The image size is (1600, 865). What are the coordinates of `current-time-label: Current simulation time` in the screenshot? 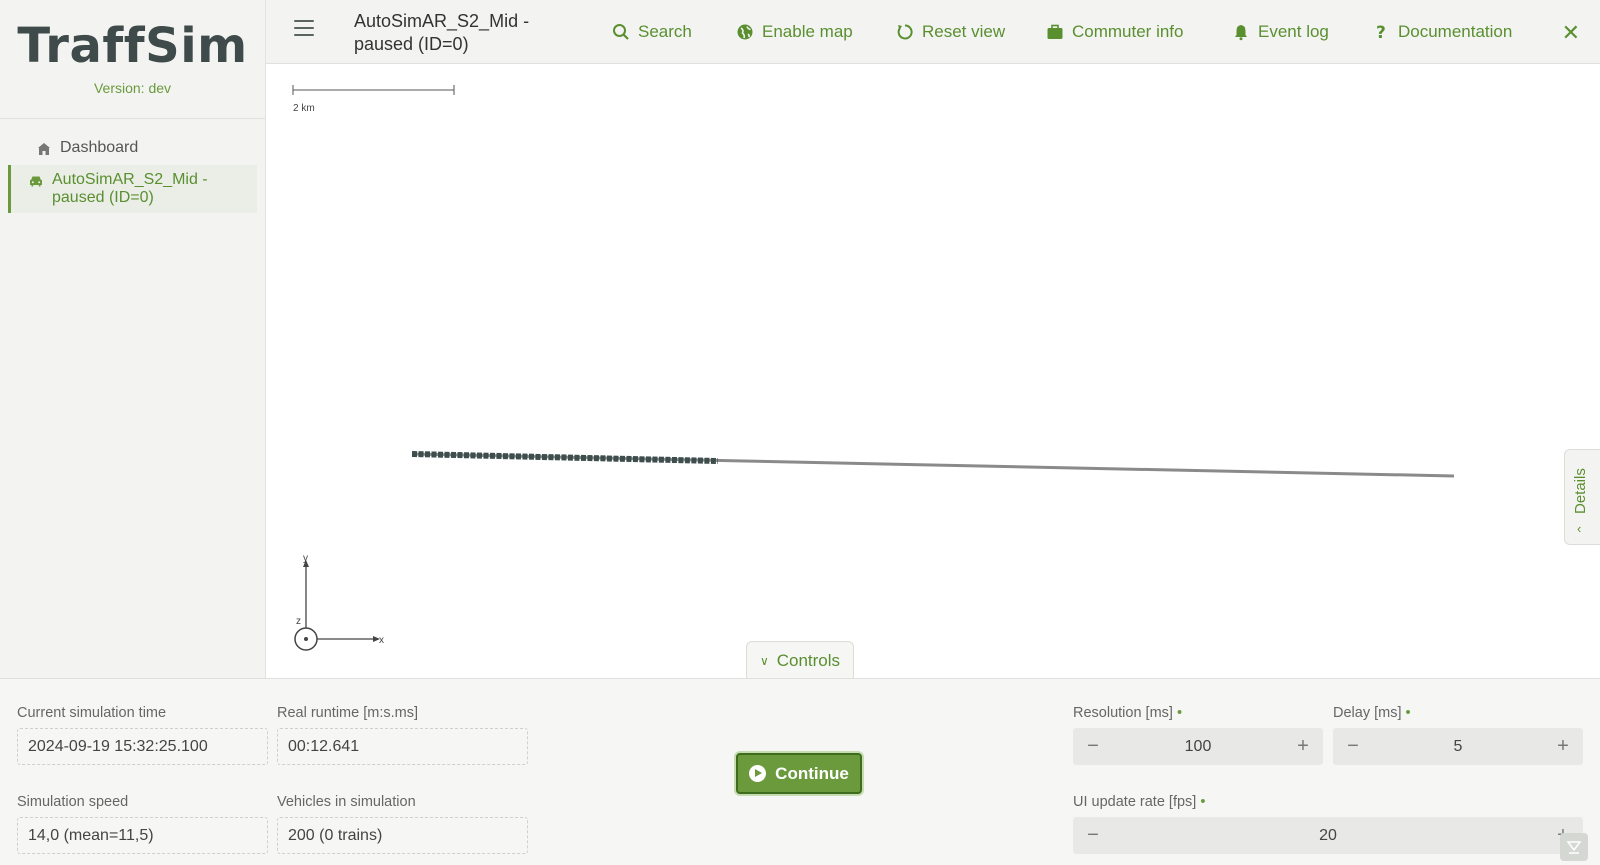 It's located at (92, 713).